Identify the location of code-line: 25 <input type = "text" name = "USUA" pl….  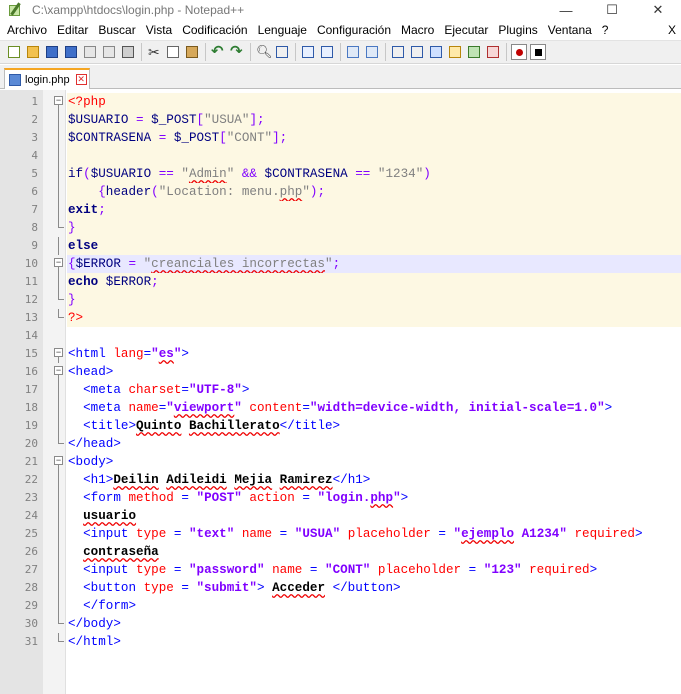
(340, 534).